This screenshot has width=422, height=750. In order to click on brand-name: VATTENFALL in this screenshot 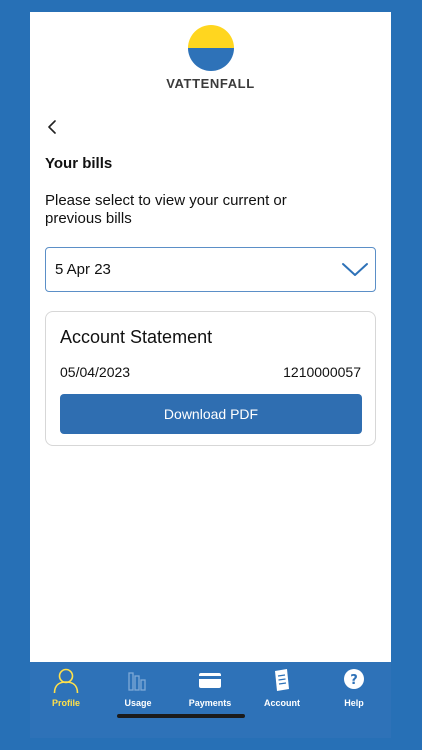, I will do `click(210, 83)`.